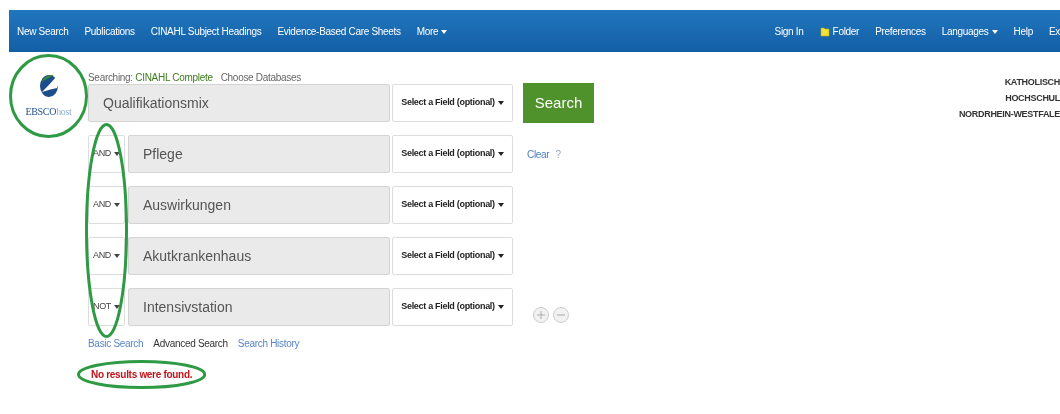  What do you see at coordinates (969, 31) in the screenshot?
I see `nav-link: Languages` at bounding box center [969, 31].